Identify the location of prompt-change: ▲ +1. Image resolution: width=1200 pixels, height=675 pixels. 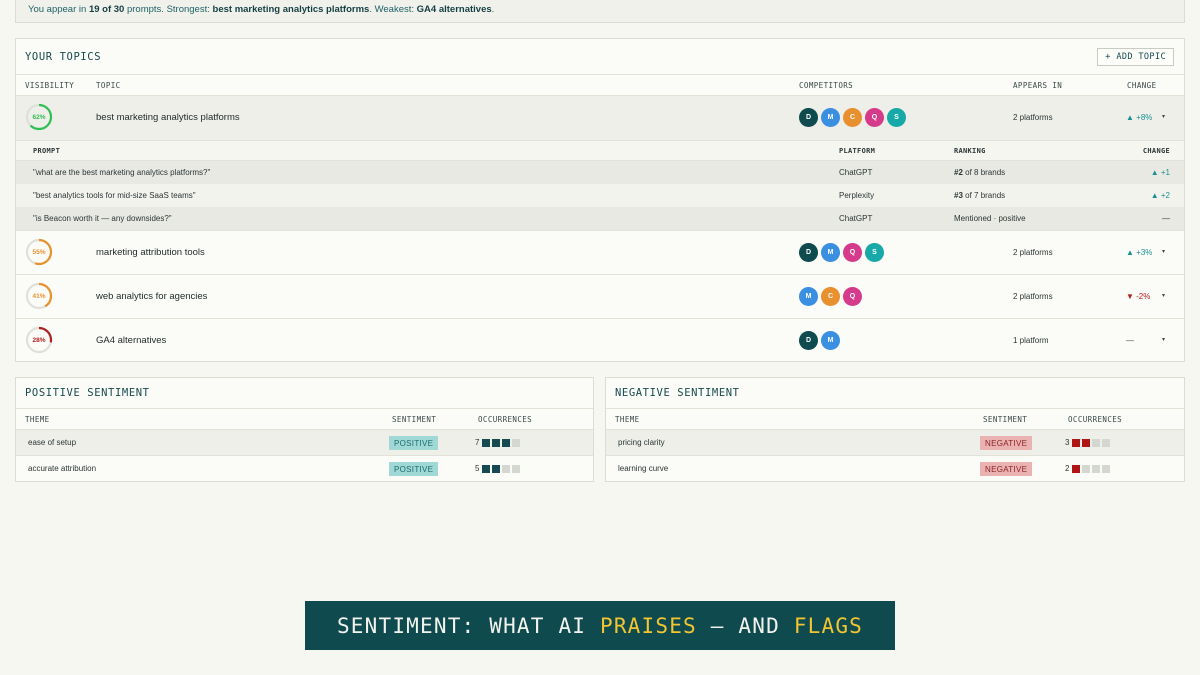
(1160, 172).